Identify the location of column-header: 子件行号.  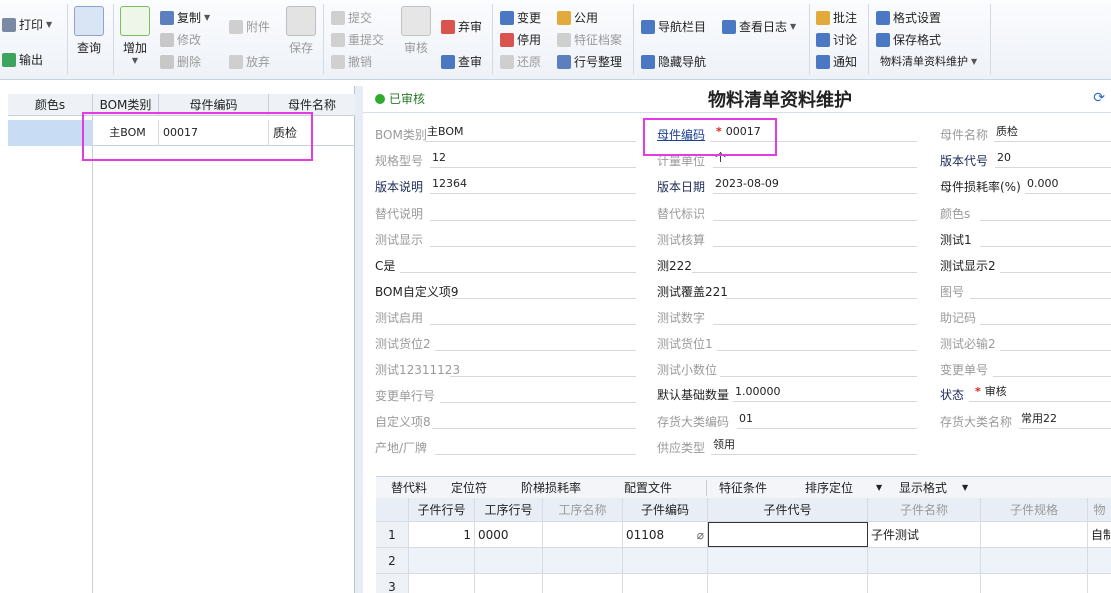
(442, 509).